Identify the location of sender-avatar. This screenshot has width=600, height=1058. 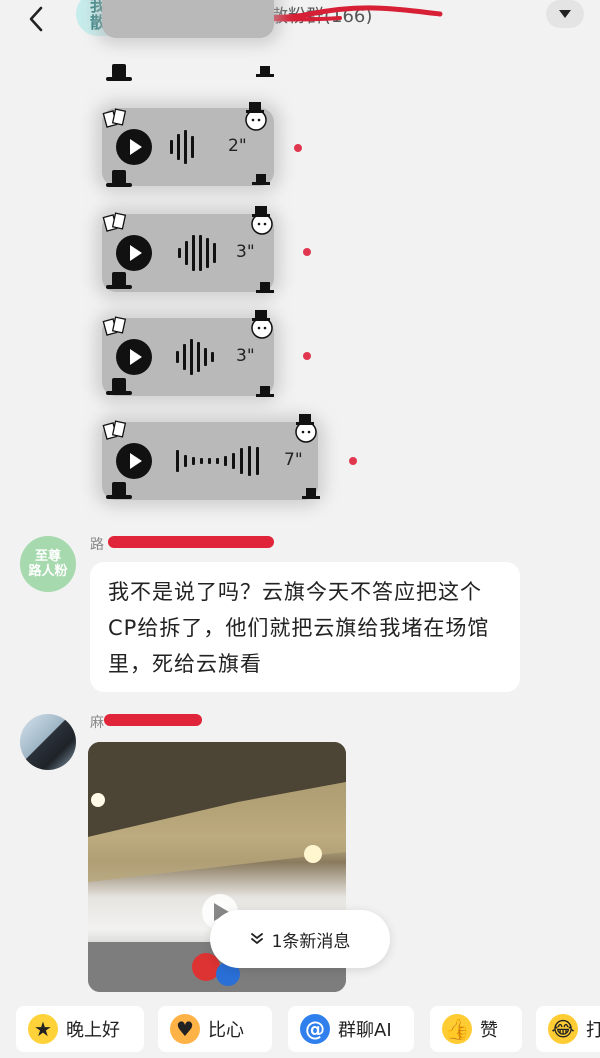
(48, 742).